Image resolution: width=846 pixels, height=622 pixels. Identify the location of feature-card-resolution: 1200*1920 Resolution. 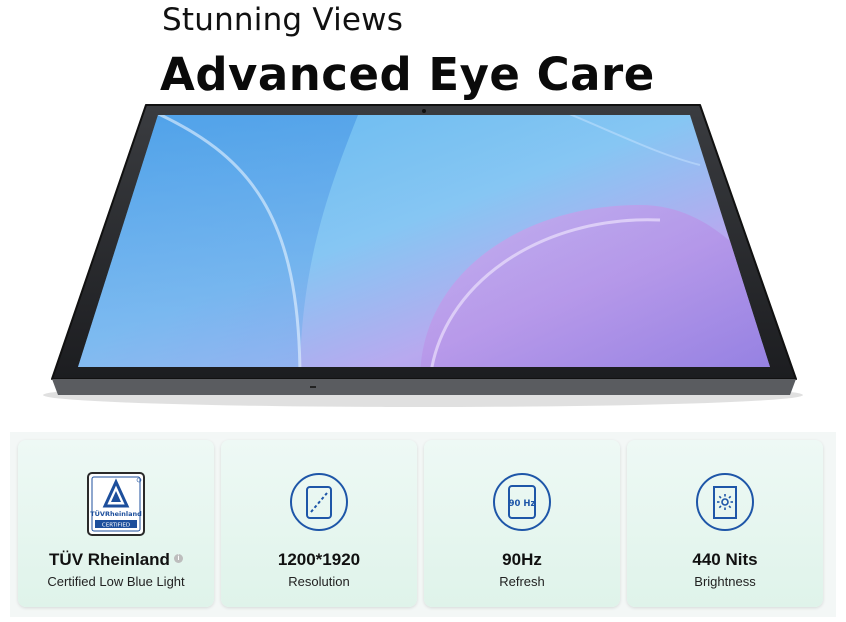
(319, 523).